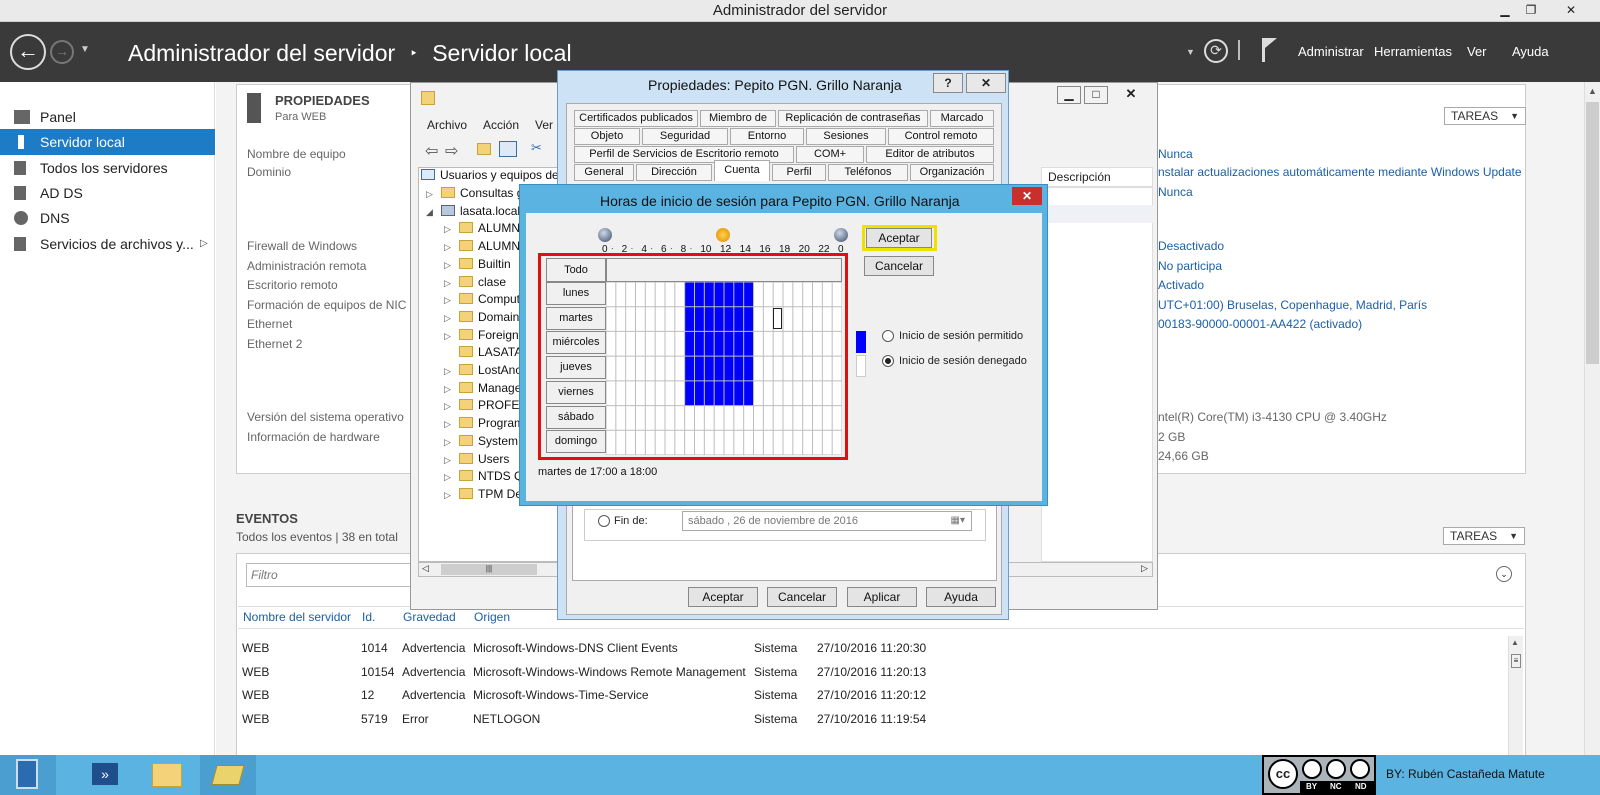  What do you see at coordinates (723, 597) in the screenshot?
I see `aceptar-button: Aceptar` at bounding box center [723, 597].